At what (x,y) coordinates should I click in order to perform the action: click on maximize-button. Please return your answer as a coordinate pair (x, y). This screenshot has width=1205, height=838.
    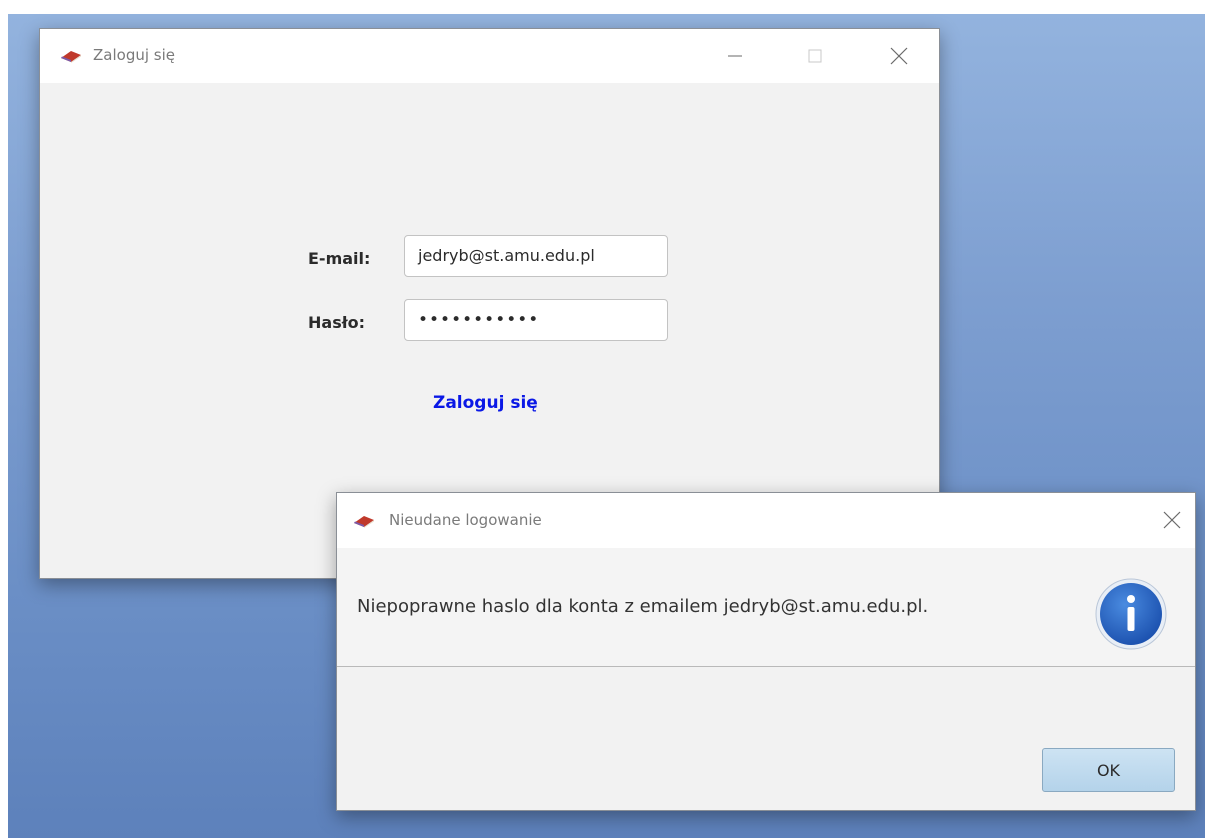
    Looking at the image, I should click on (815, 56).